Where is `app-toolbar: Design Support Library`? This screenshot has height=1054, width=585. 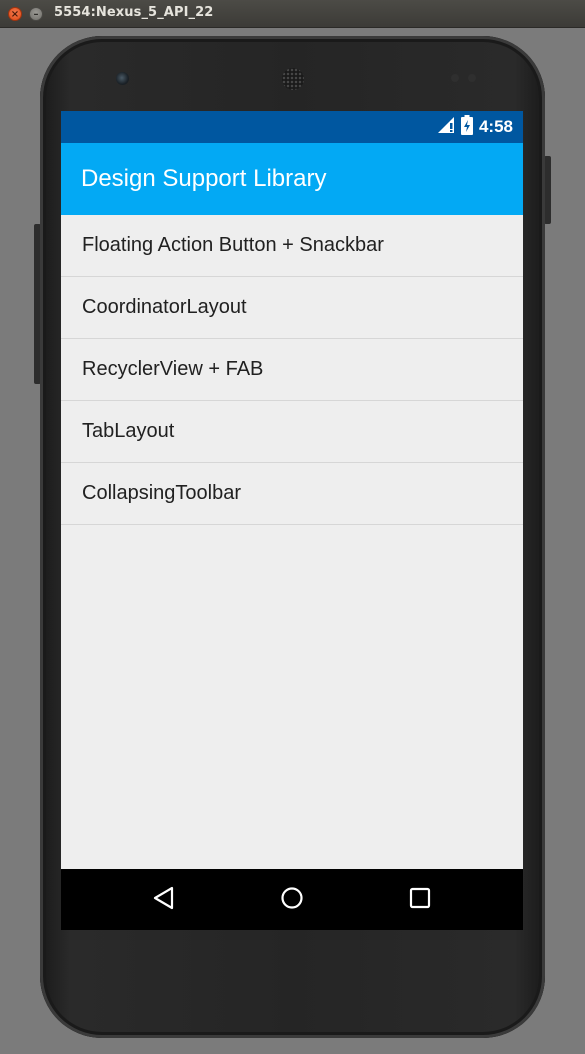 app-toolbar: Design Support Library is located at coordinates (292, 179).